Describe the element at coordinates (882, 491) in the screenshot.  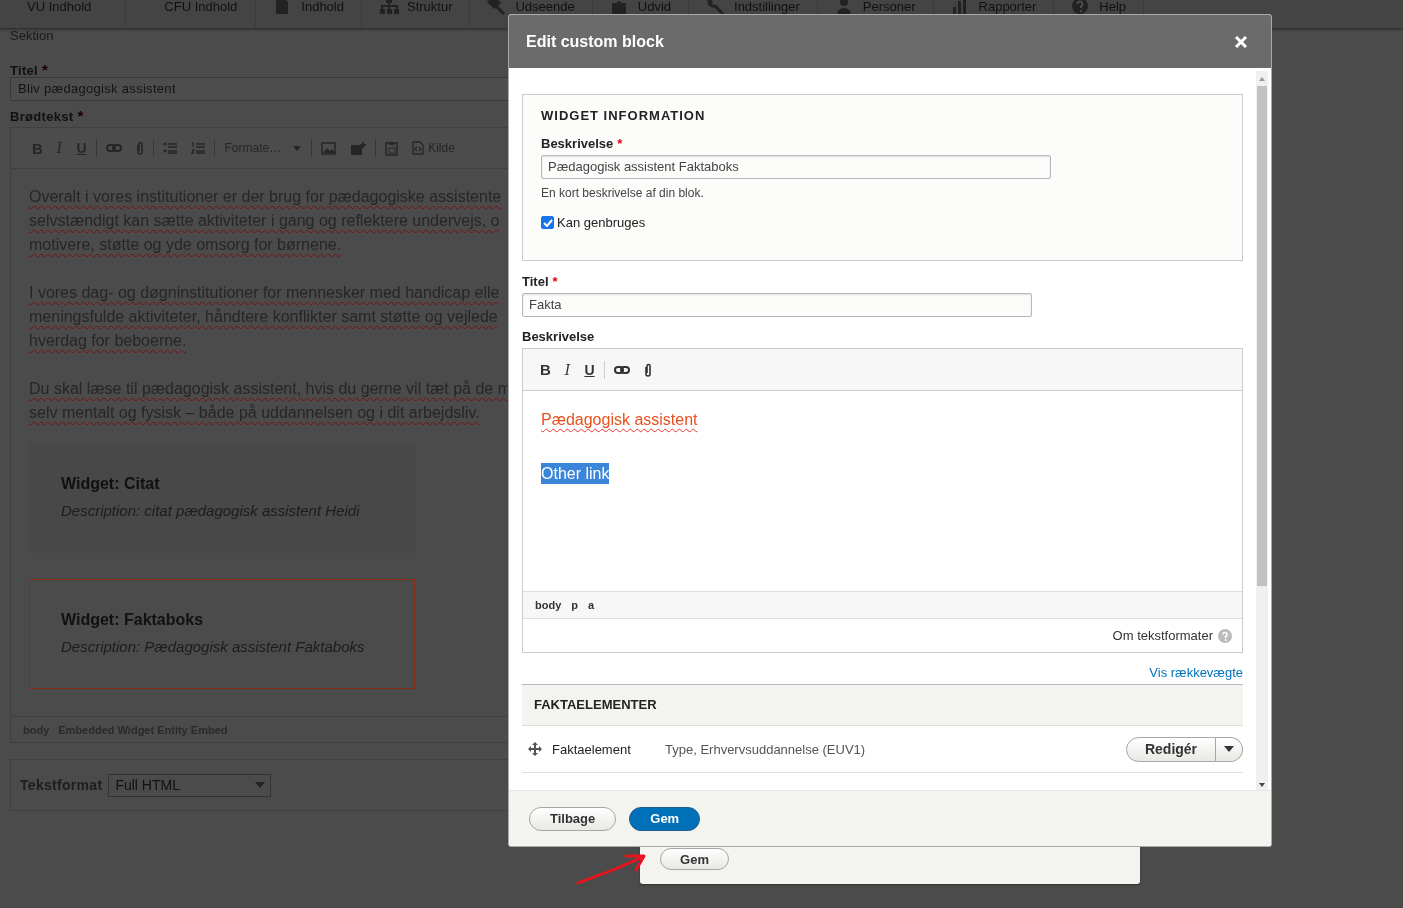
I see `editor-area: Pædagogisk assistent Other link` at that location.